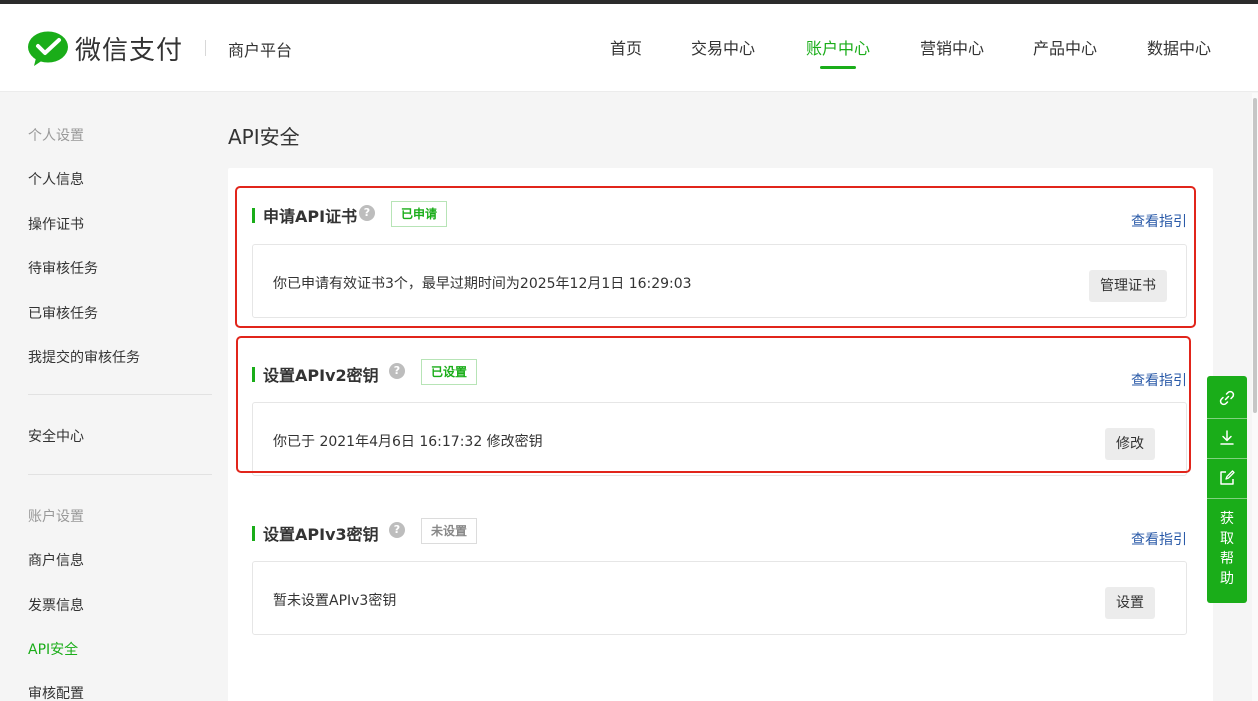 The image size is (1258, 701). I want to click on main-nav: 首页 交易中心 账户中心 营销中心 产品中心 数据中心, so click(629, 55).